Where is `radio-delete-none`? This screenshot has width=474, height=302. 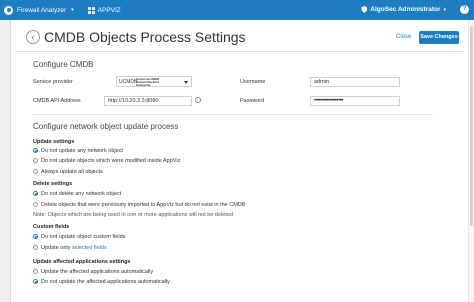
radio-delete-none is located at coordinates (35, 193).